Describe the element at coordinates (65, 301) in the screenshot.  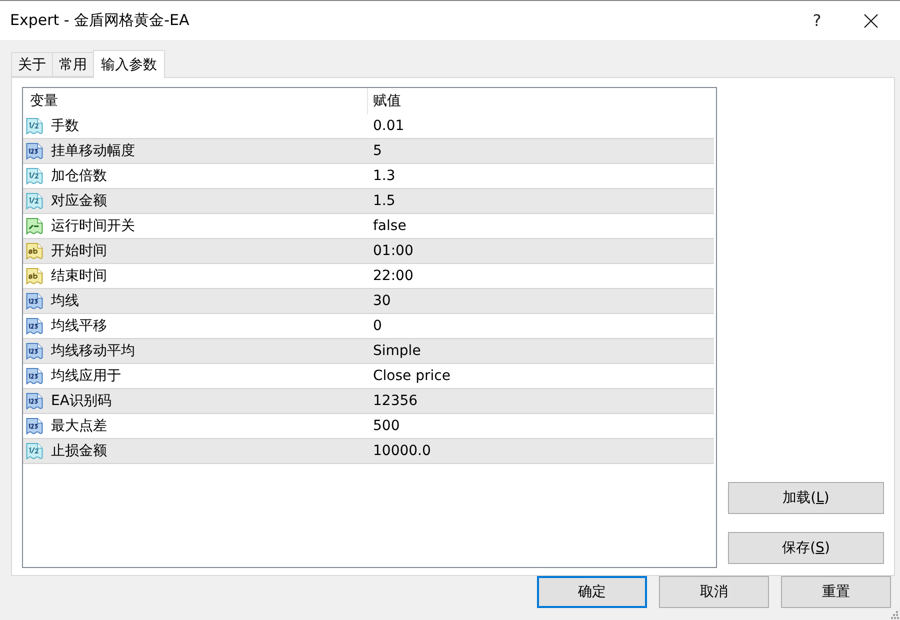
I see `variable-name: 均线` at that location.